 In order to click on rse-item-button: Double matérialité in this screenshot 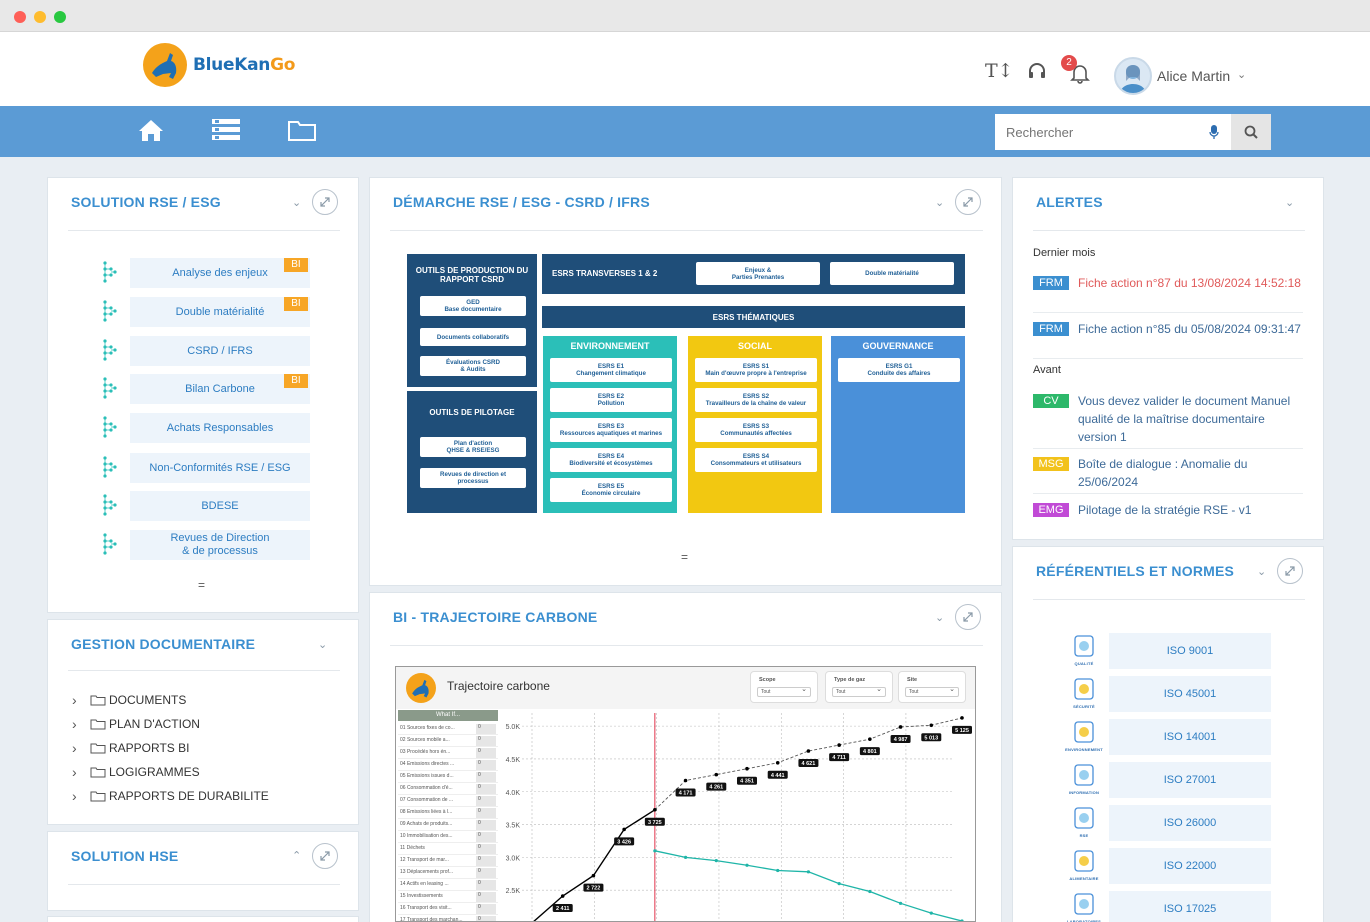, I will do `click(220, 312)`.